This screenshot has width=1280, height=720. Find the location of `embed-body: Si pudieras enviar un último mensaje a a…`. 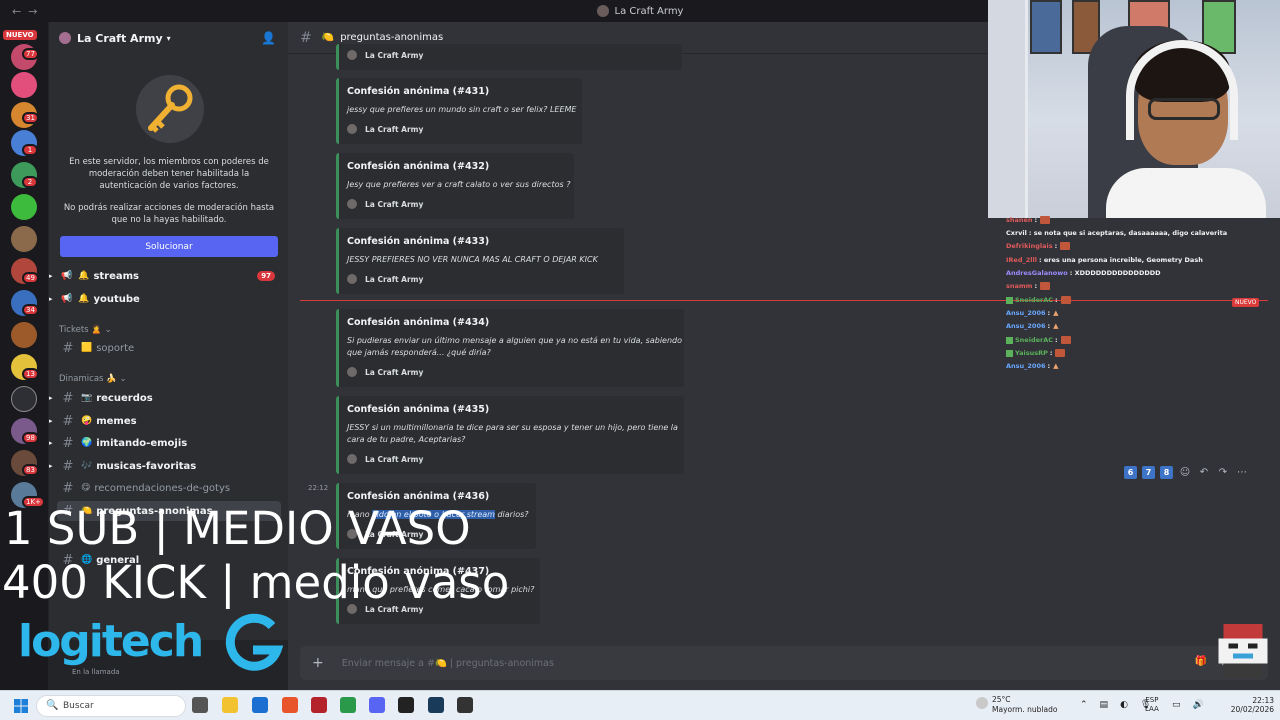

embed-body: Si pudieras enviar un último mensaje a a… is located at coordinates (515, 340).